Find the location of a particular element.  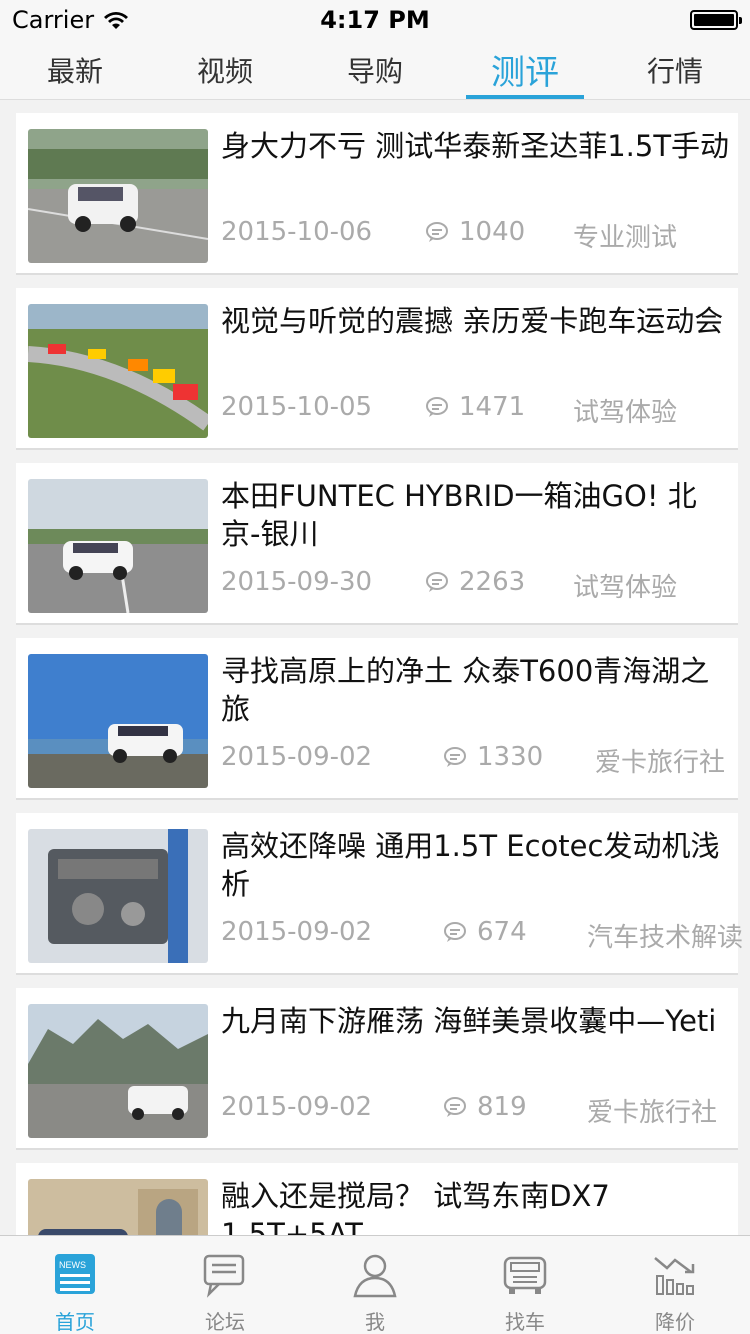

comment-count: 1330 is located at coordinates (493, 757).